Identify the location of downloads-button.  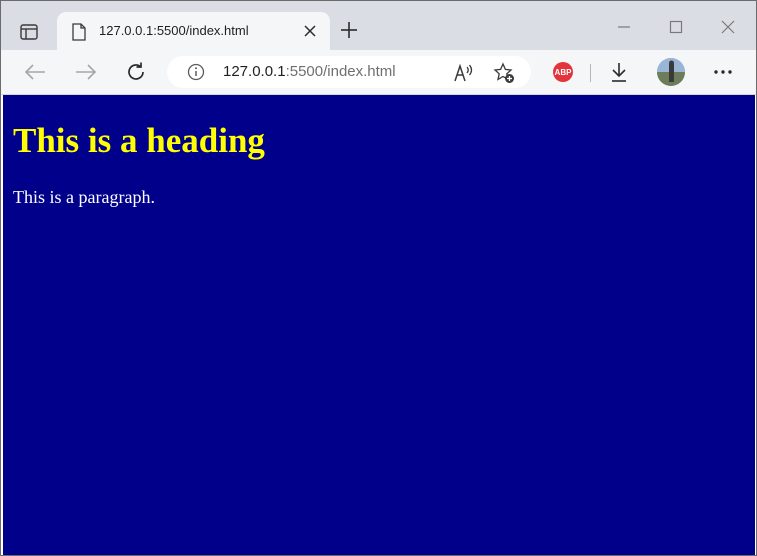
(619, 72).